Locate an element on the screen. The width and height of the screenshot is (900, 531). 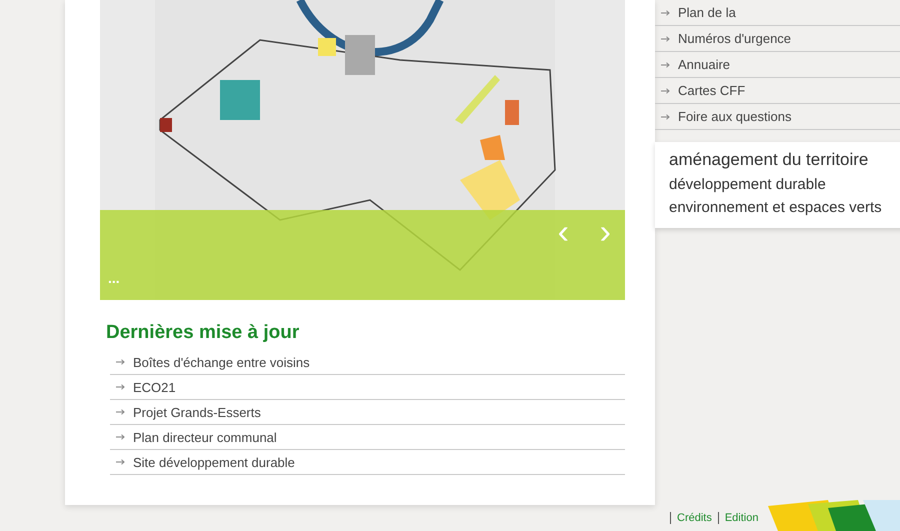
menu-link: Annuaire is located at coordinates (704, 64).